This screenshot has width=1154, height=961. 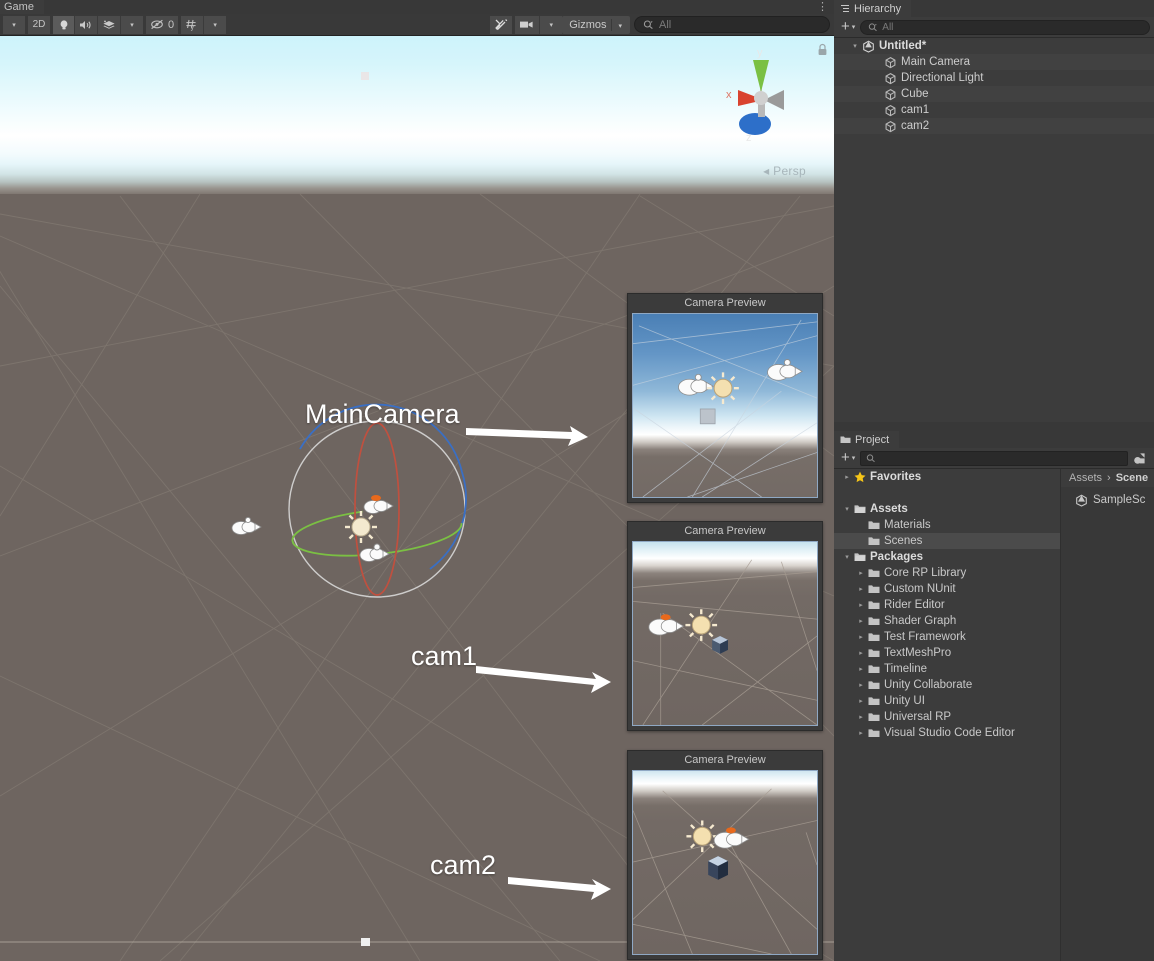 I want to click on project-search-input, so click(x=994, y=458).